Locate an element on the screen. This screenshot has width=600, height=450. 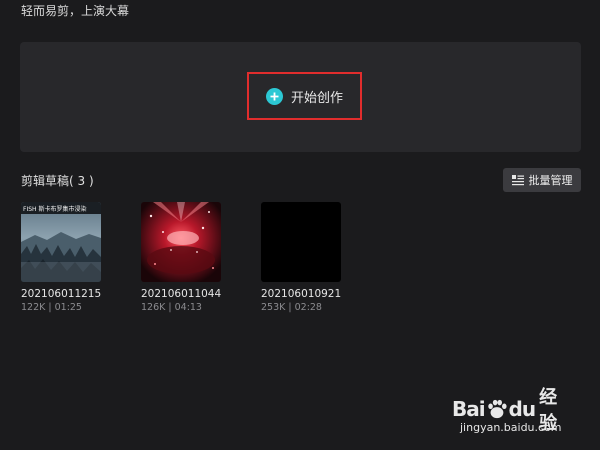
thumbnail-caption: FISH 斯卡布罗集市浸染 is located at coordinates (55, 209).